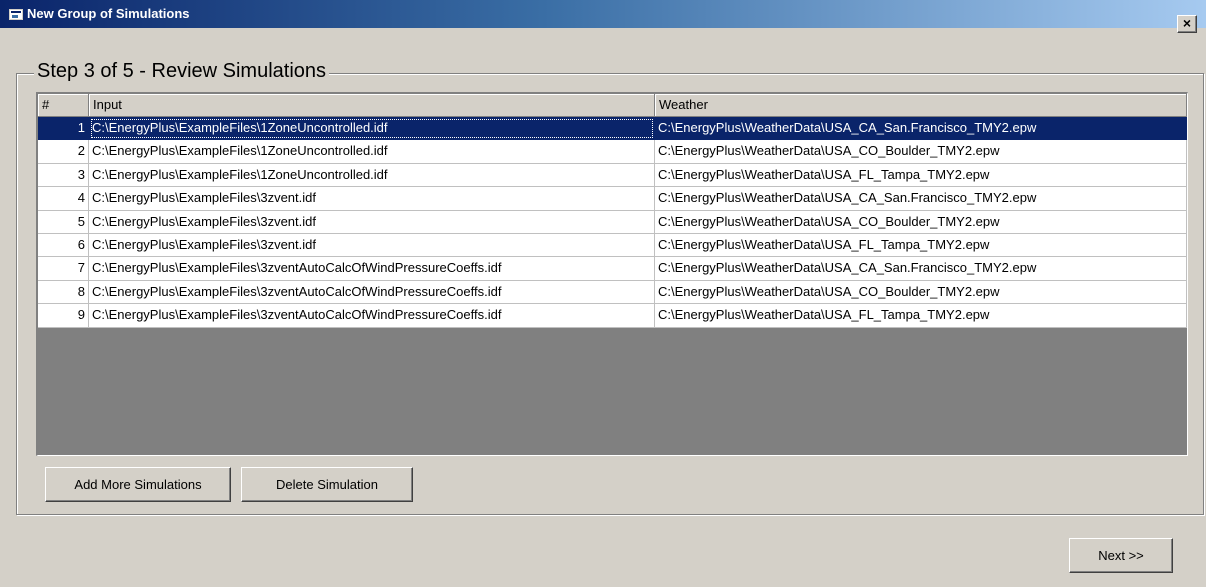  Describe the element at coordinates (182, 71) in the screenshot. I see `step-title: Step 3 of 5 - Review Simulations` at that location.